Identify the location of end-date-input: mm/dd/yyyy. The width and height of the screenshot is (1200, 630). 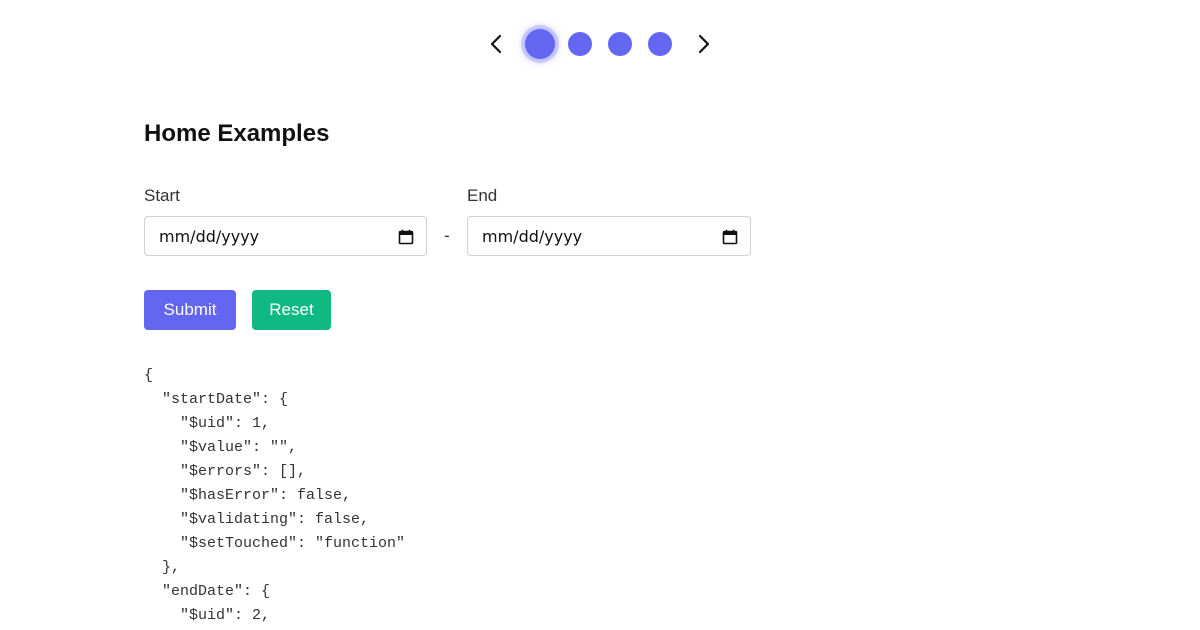
(609, 236).